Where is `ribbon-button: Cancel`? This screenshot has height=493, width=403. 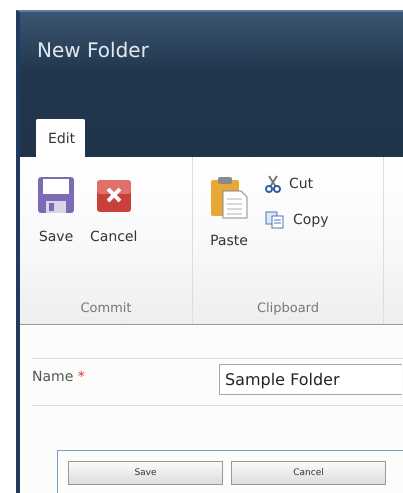 ribbon-button: Cancel is located at coordinates (114, 238).